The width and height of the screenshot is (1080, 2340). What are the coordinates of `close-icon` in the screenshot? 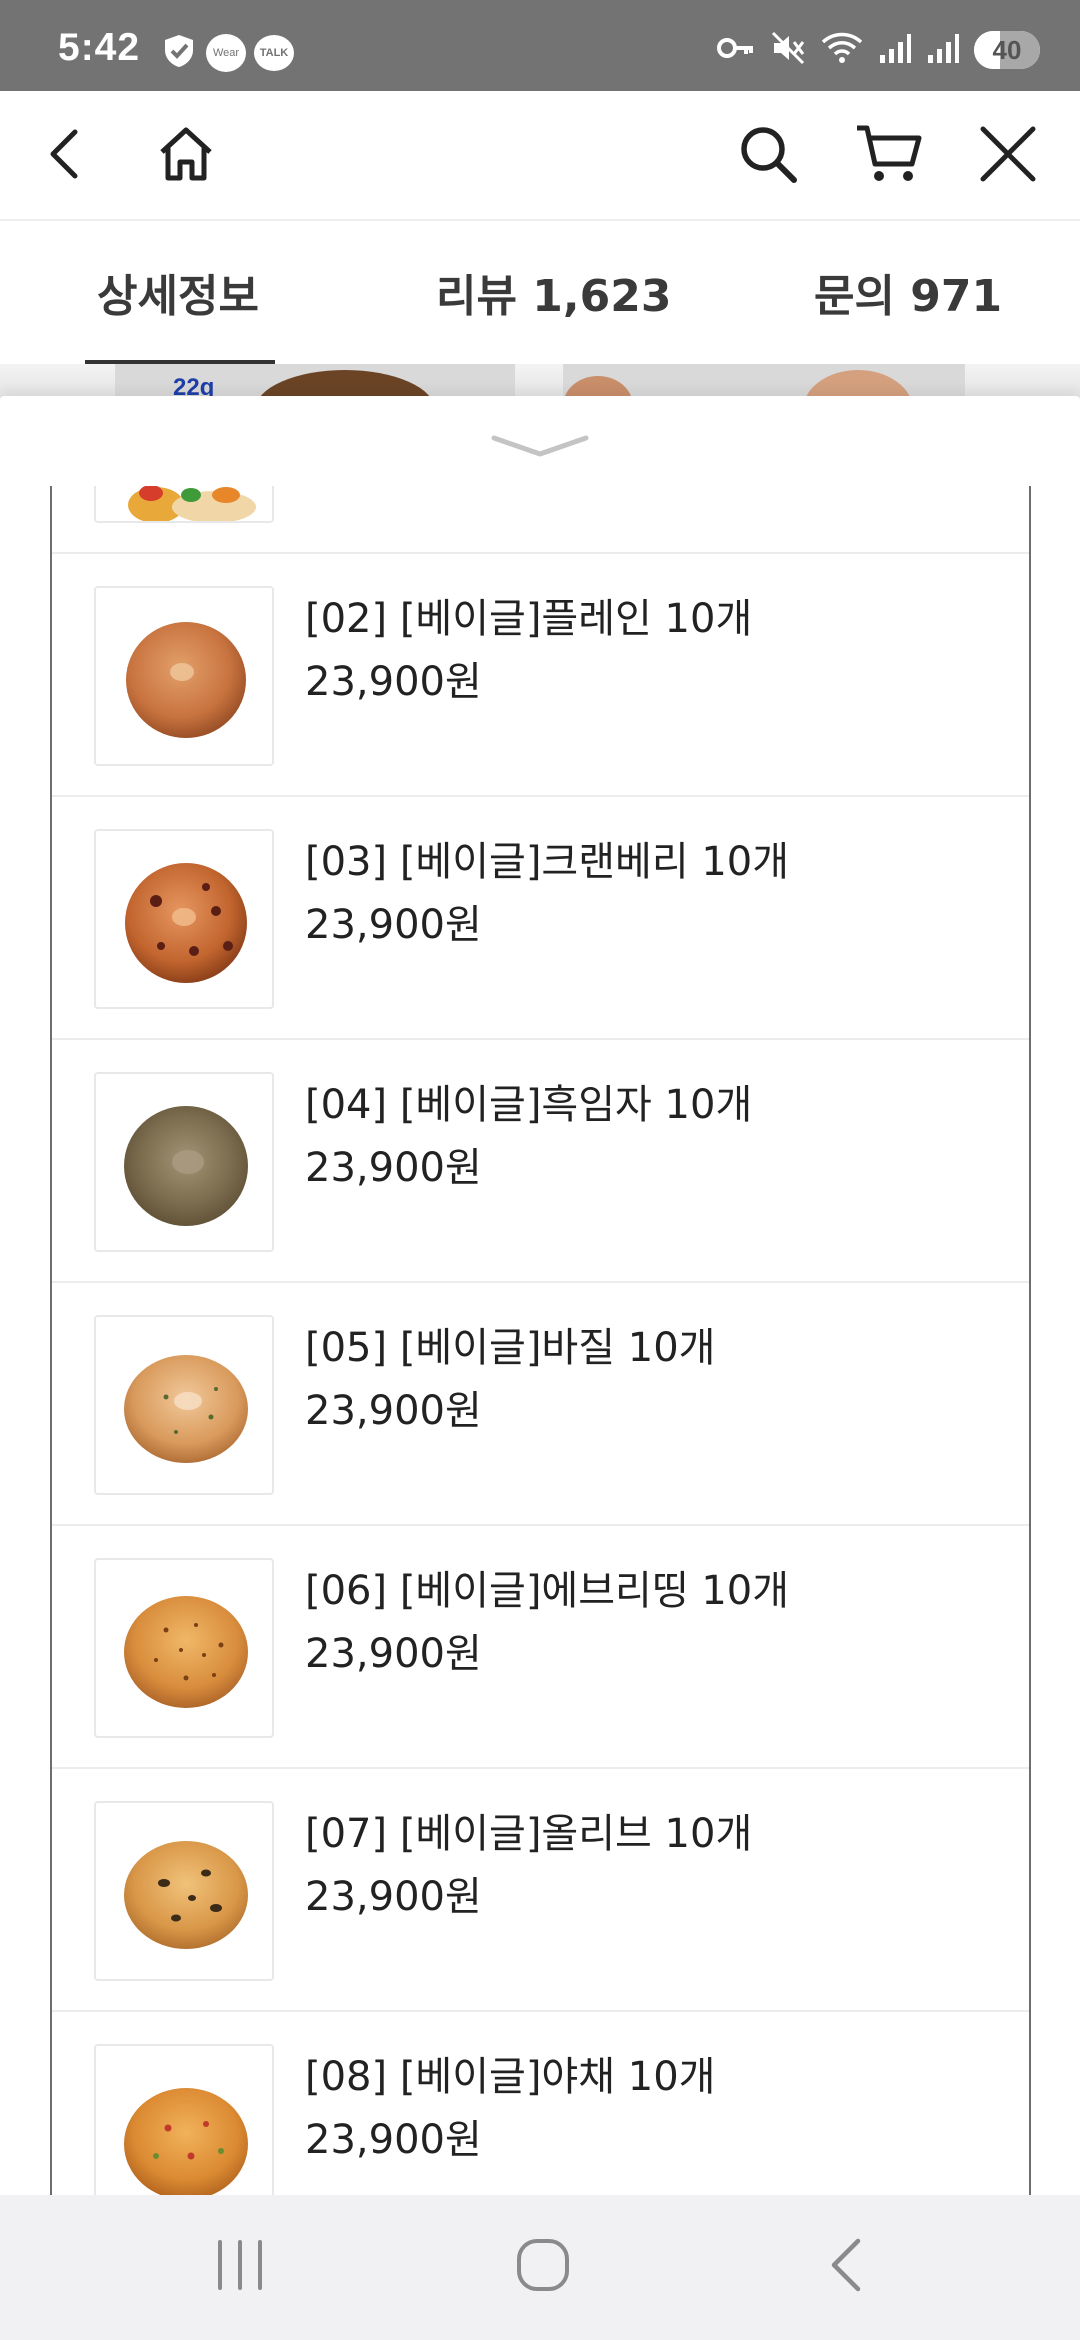 It's located at (1008, 156).